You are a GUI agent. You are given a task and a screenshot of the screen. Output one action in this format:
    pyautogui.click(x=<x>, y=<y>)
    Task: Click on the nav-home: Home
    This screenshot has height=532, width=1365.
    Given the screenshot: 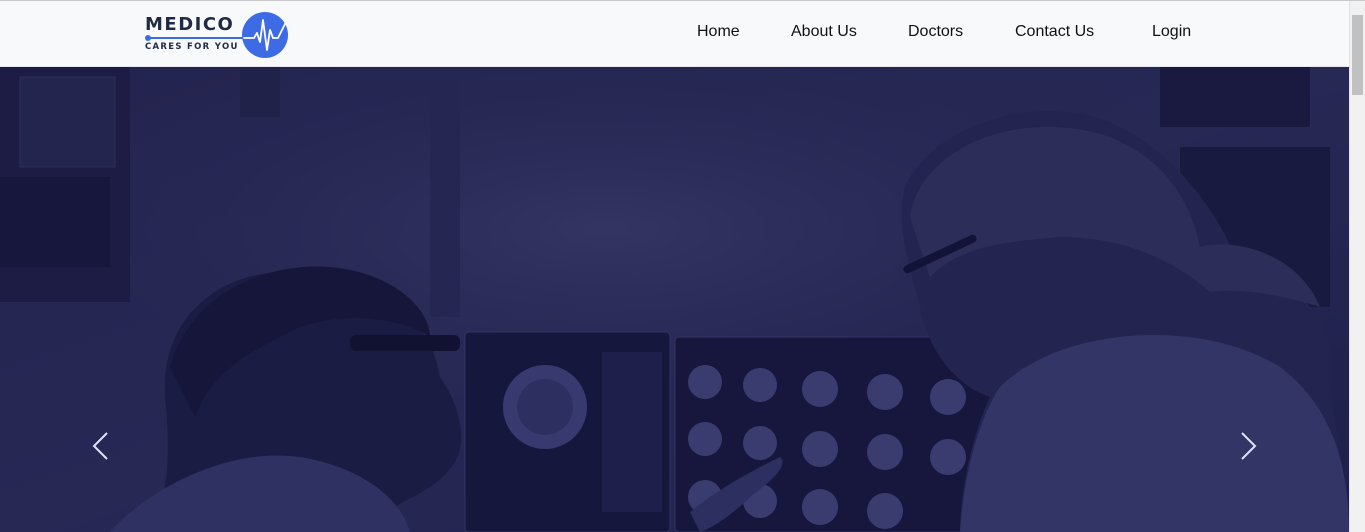 What is the action you would take?
    pyautogui.click(x=718, y=32)
    